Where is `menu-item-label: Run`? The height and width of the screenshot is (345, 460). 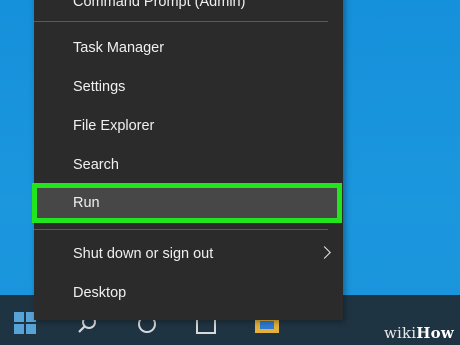
menu-item-label: Run is located at coordinates (86, 203).